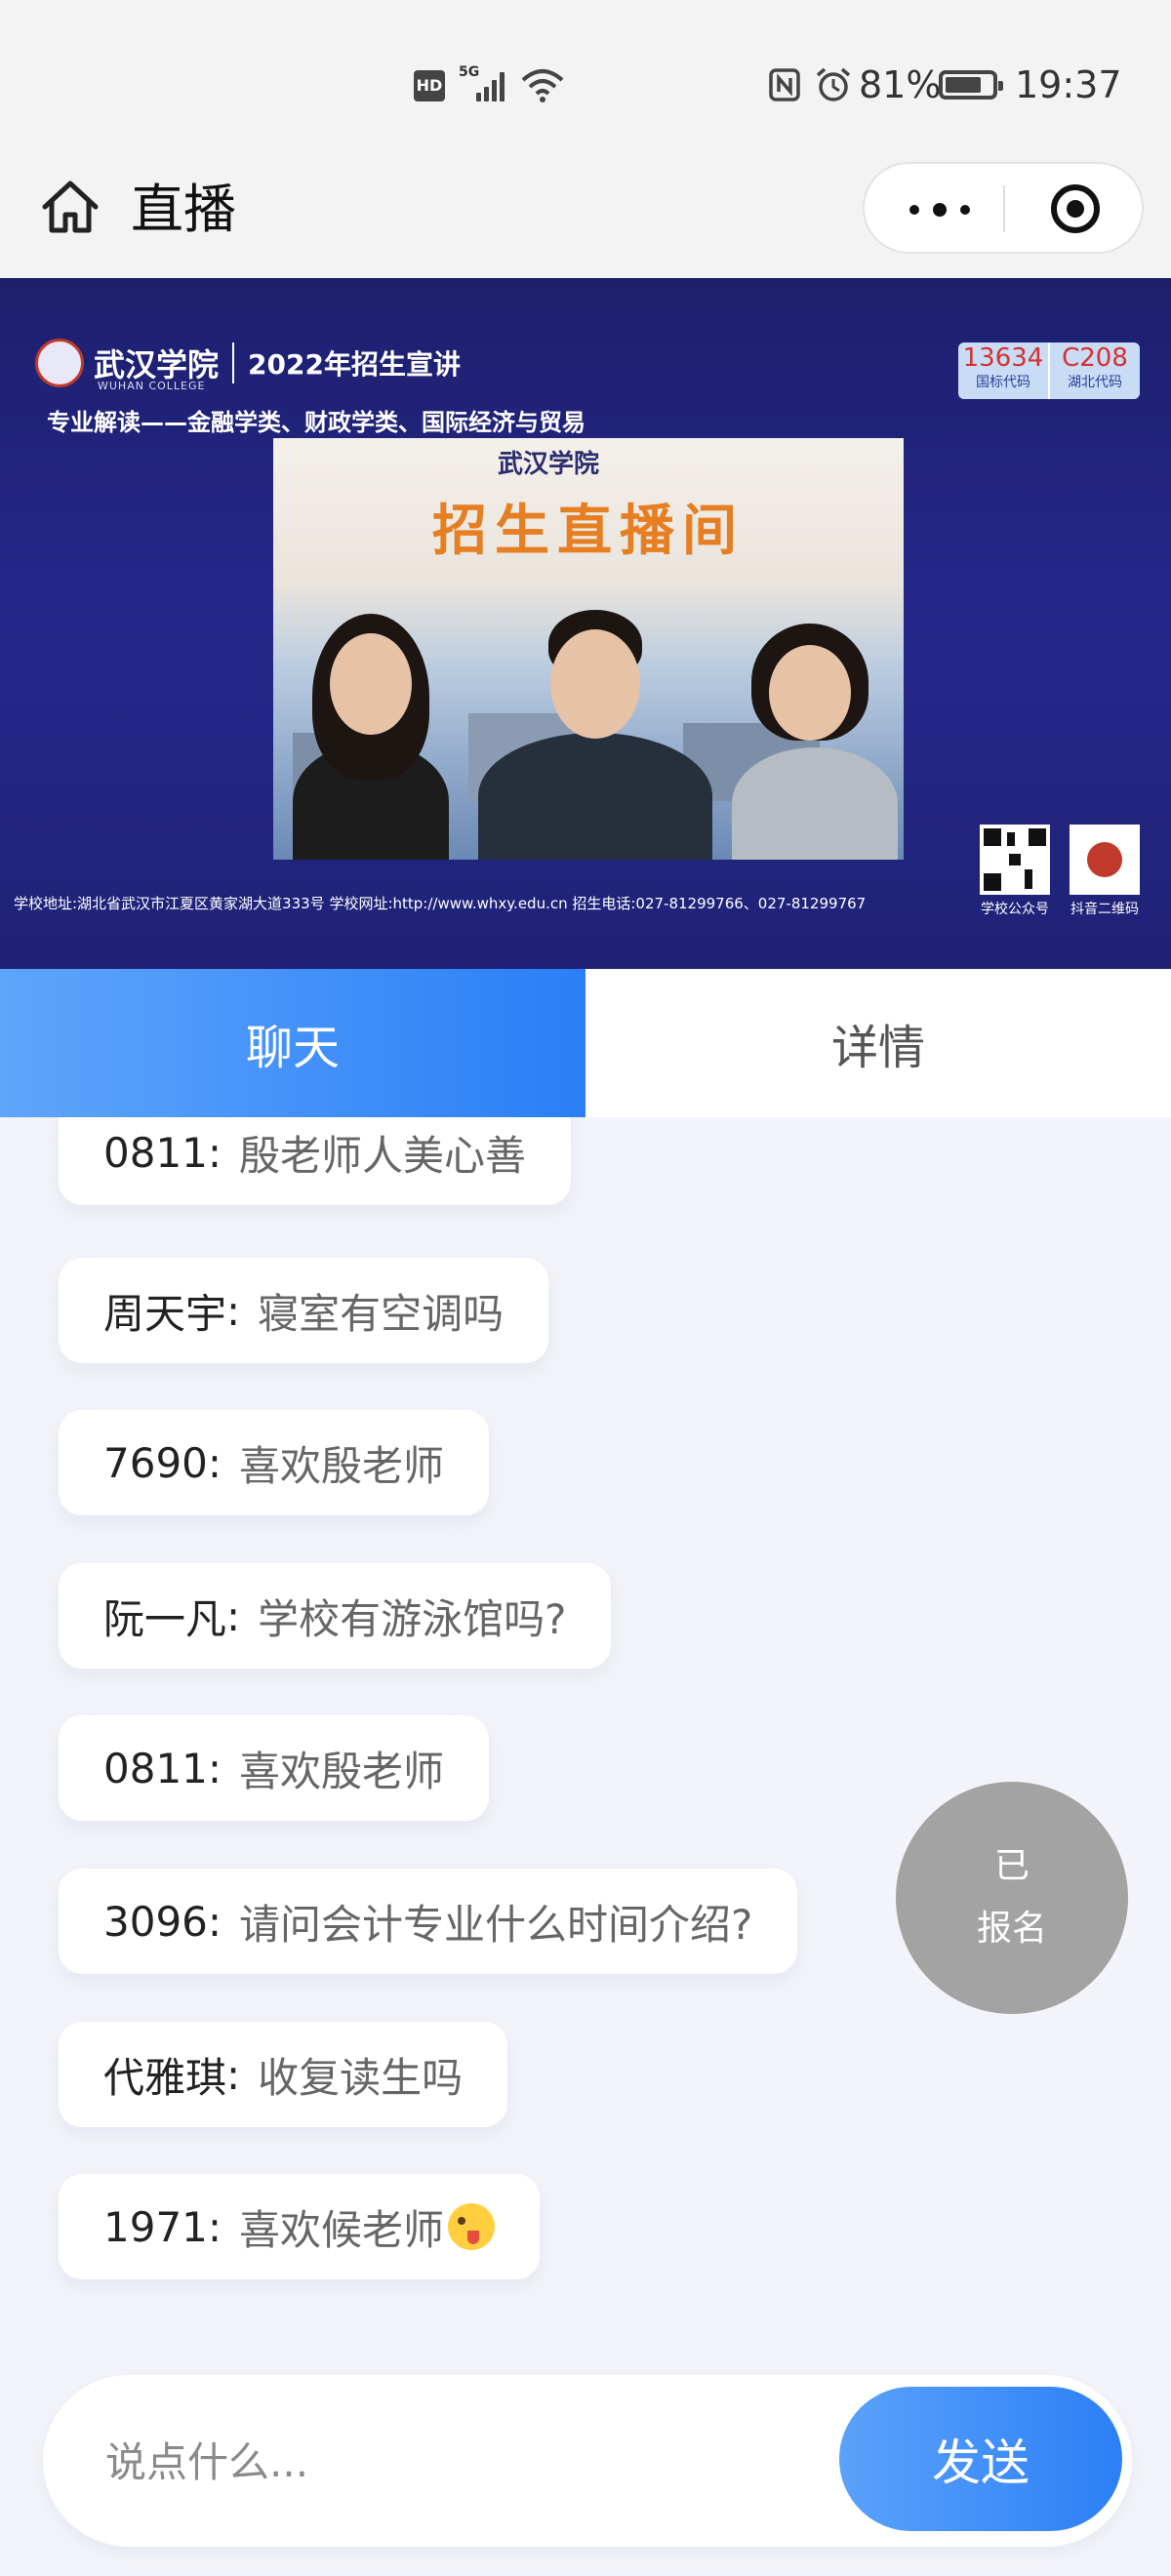 This screenshot has height=2576, width=1171. I want to click on backdrop-logo: 武汉学院, so click(549, 464).